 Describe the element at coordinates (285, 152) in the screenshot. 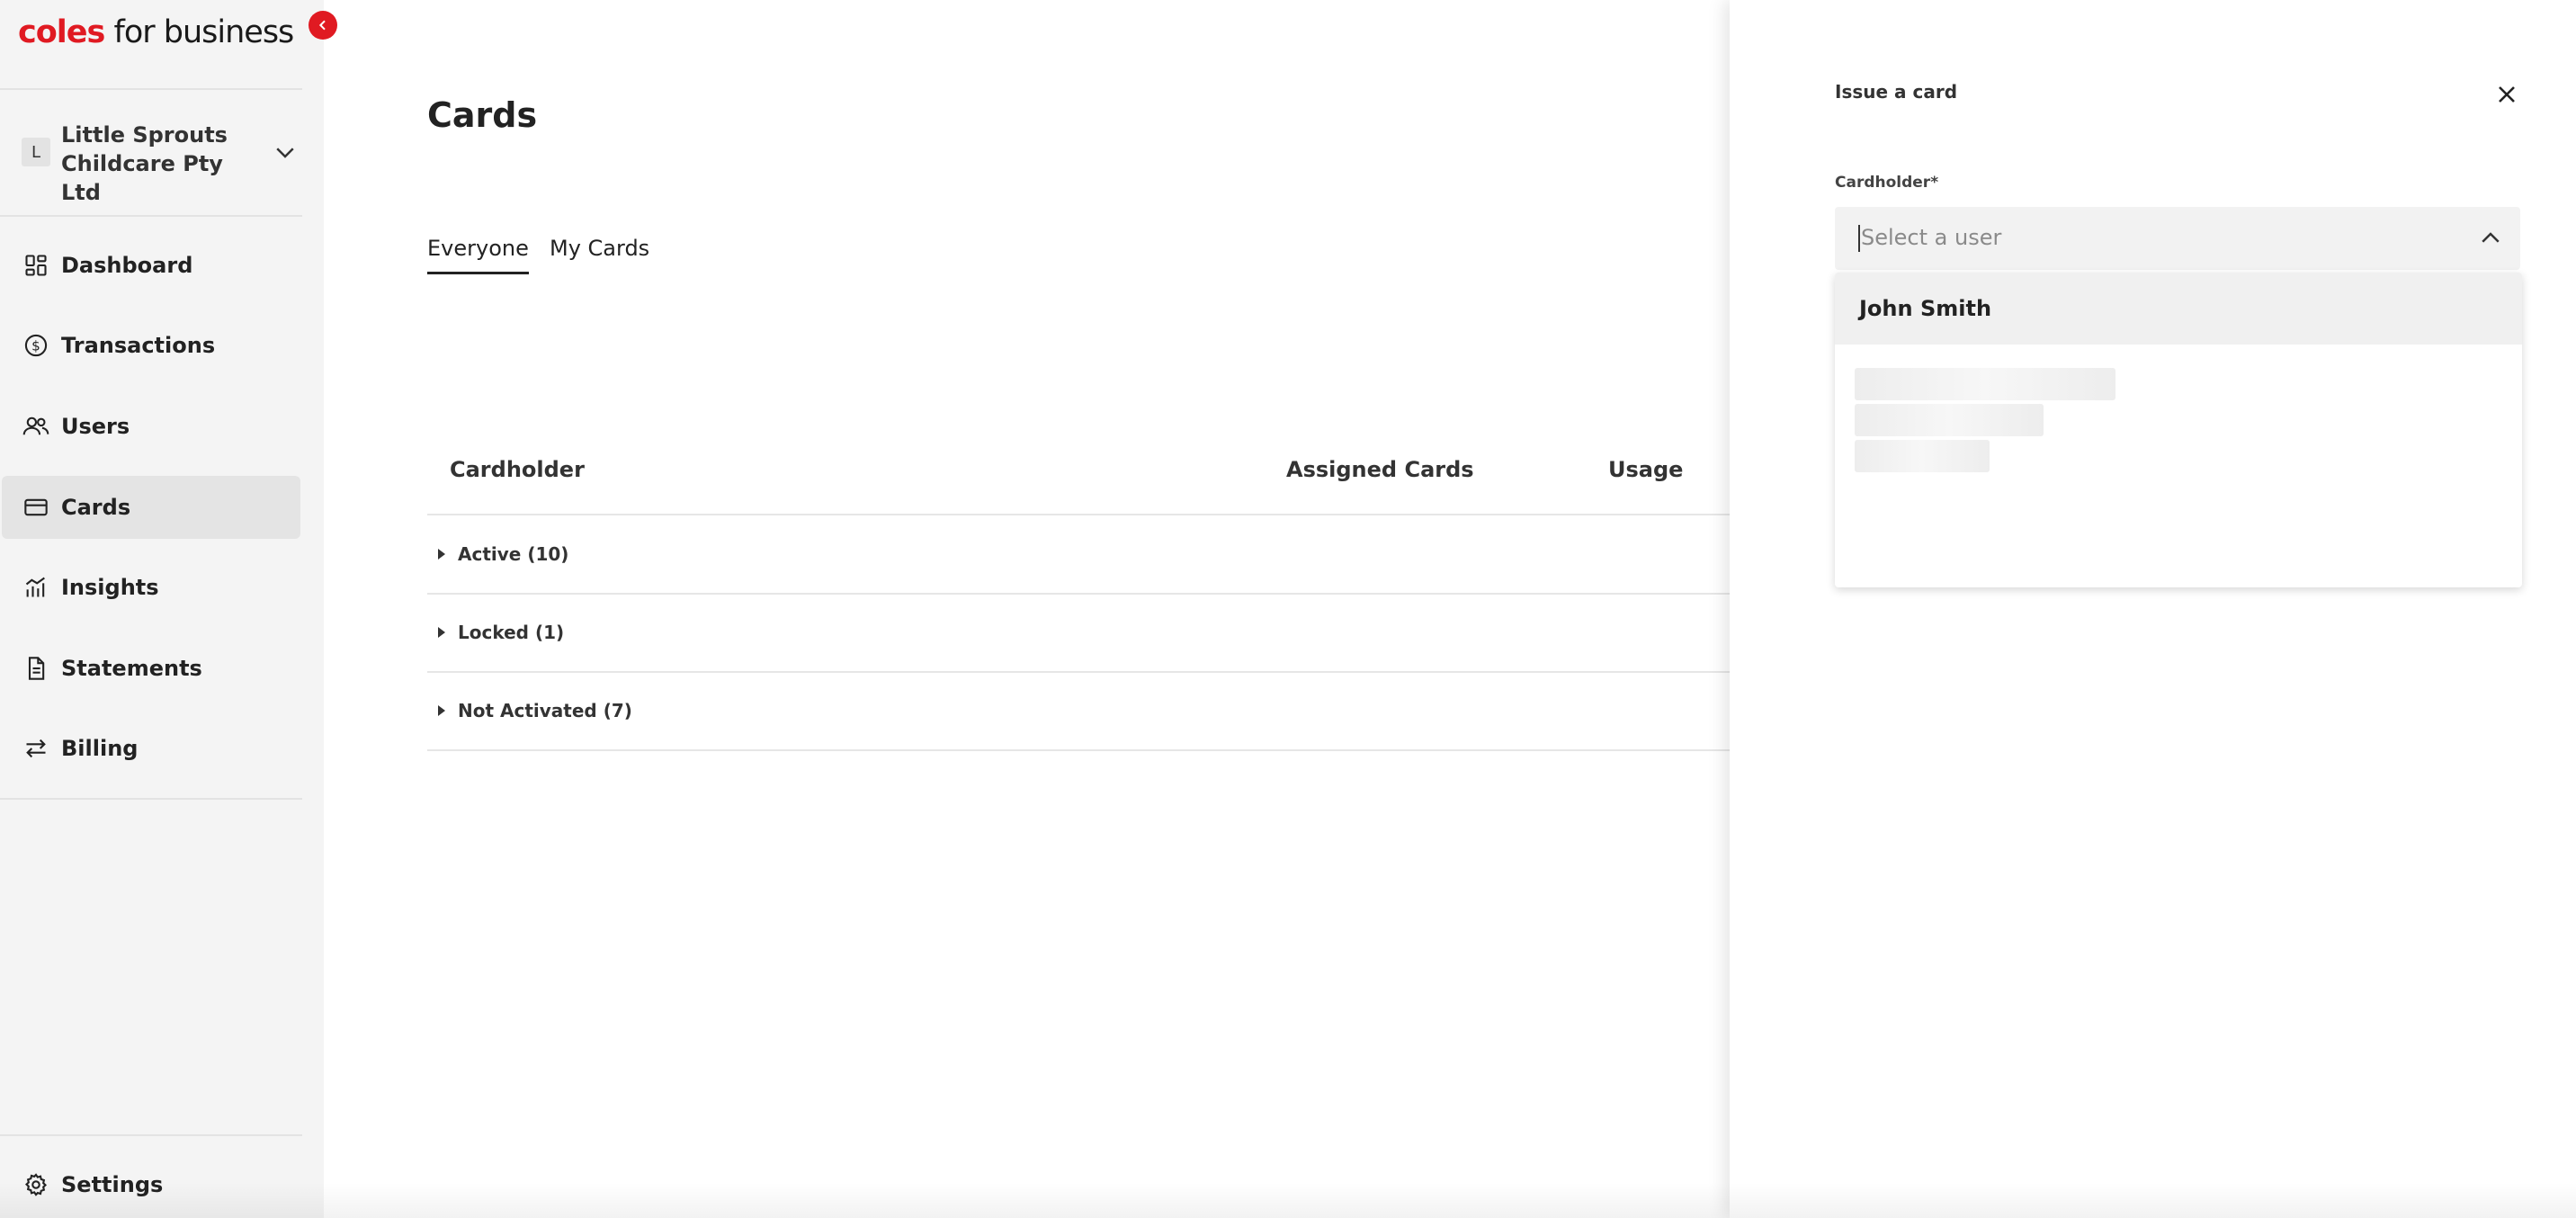

I see `chevron-down-icon` at that location.